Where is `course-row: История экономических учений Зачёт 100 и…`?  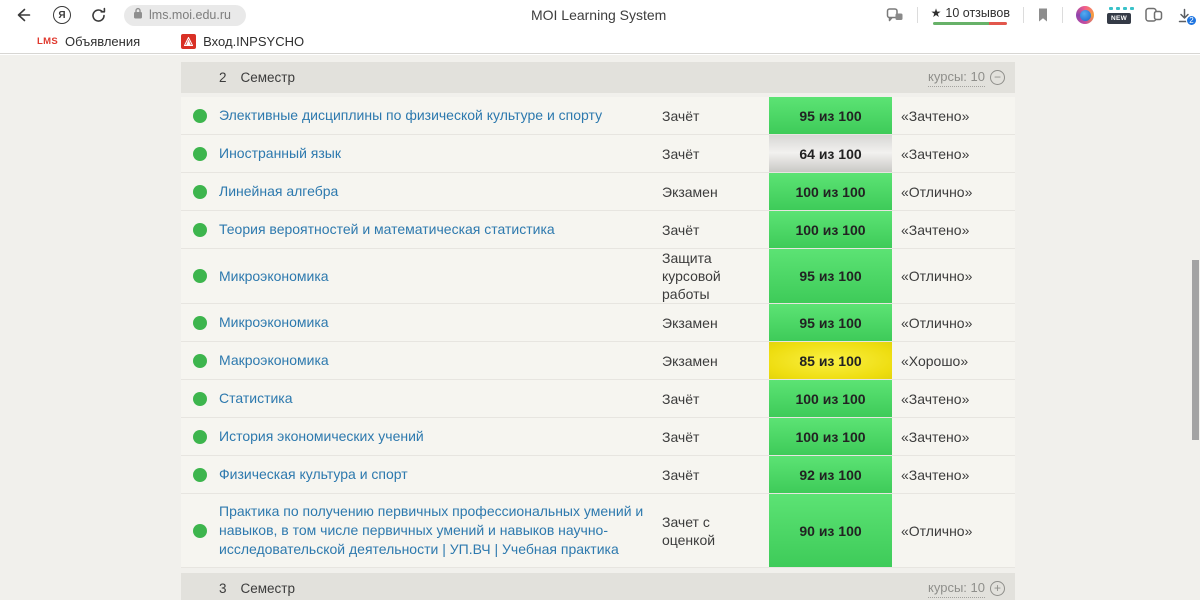
course-row: История экономических учений Зачёт 100 и… is located at coordinates (598, 437).